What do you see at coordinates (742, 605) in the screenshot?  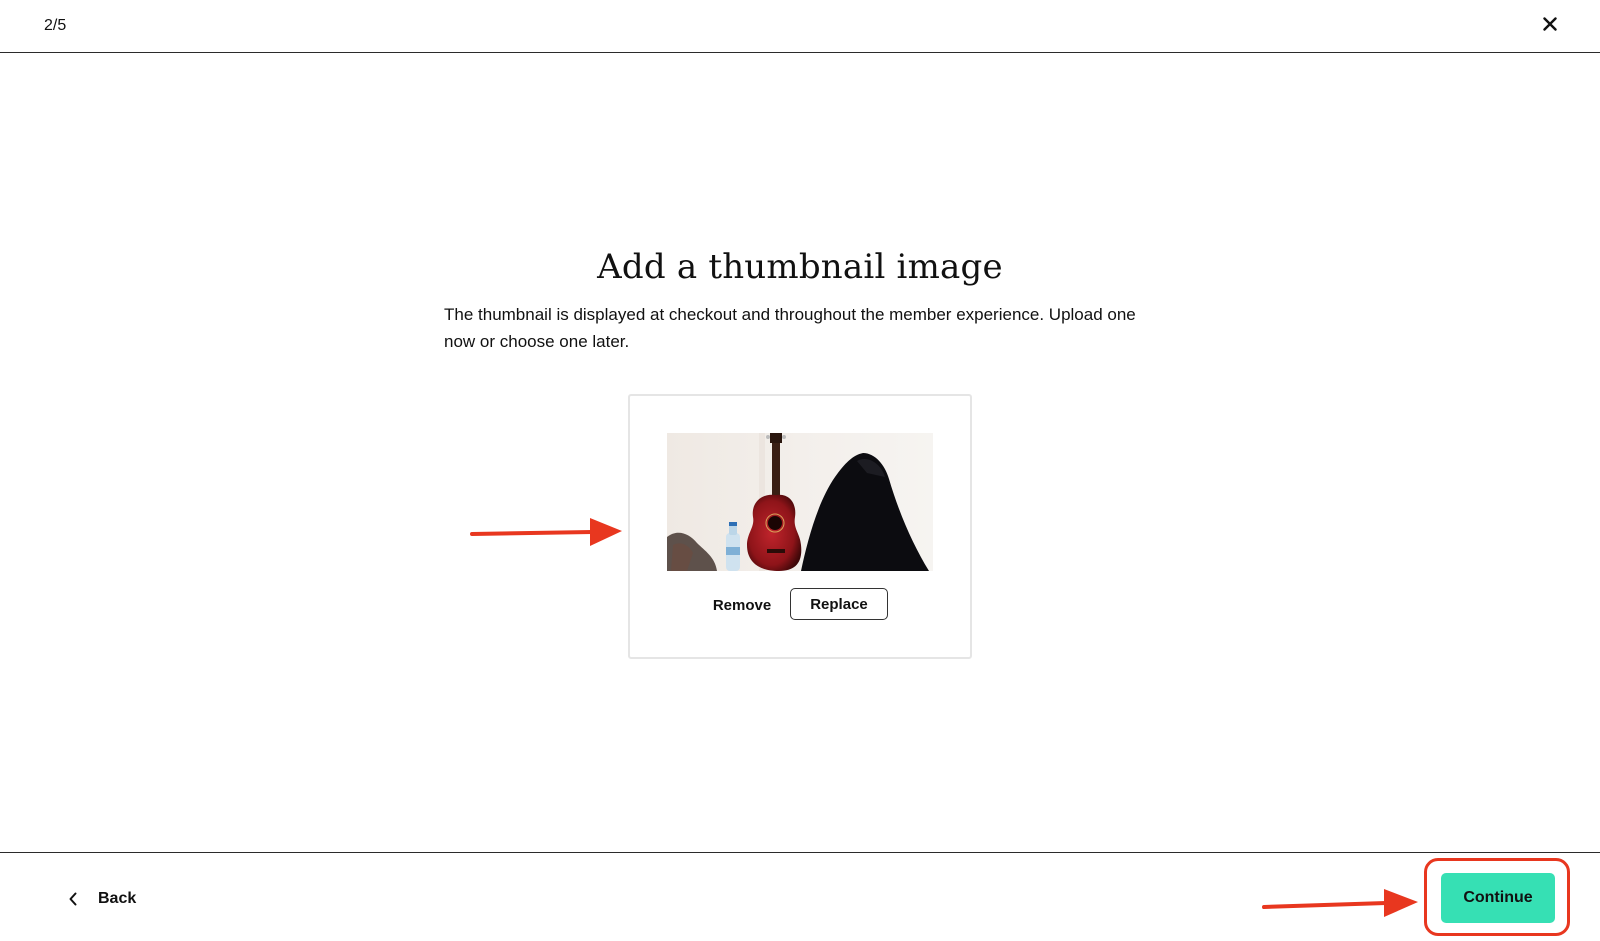 I see `remove-button: Remove` at bounding box center [742, 605].